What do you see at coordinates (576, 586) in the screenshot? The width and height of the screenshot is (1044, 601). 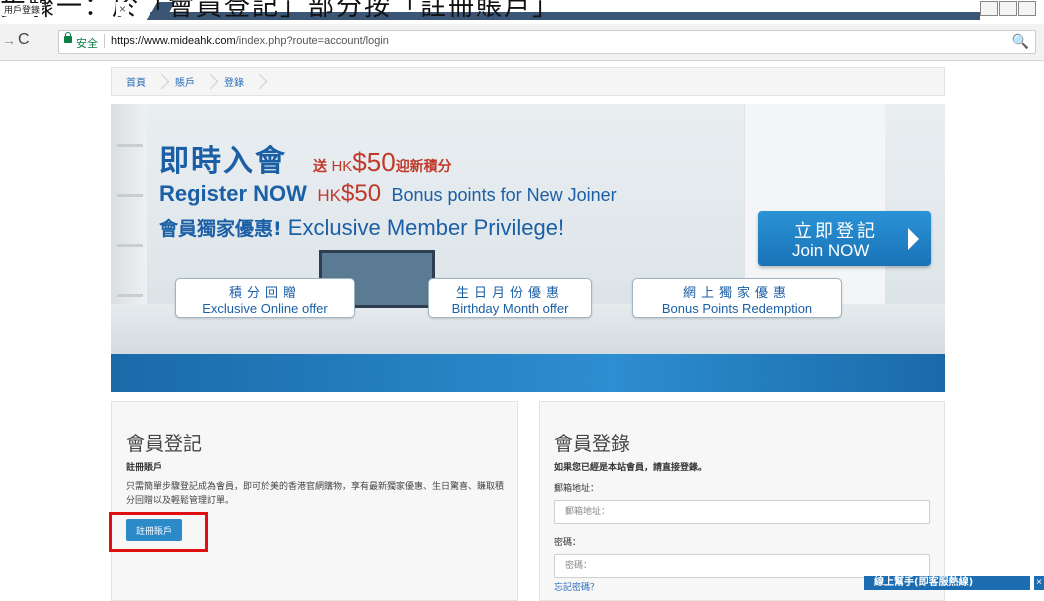 I see `forgot-password-link: 忘記密碼？` at bounding box center [576, 586].